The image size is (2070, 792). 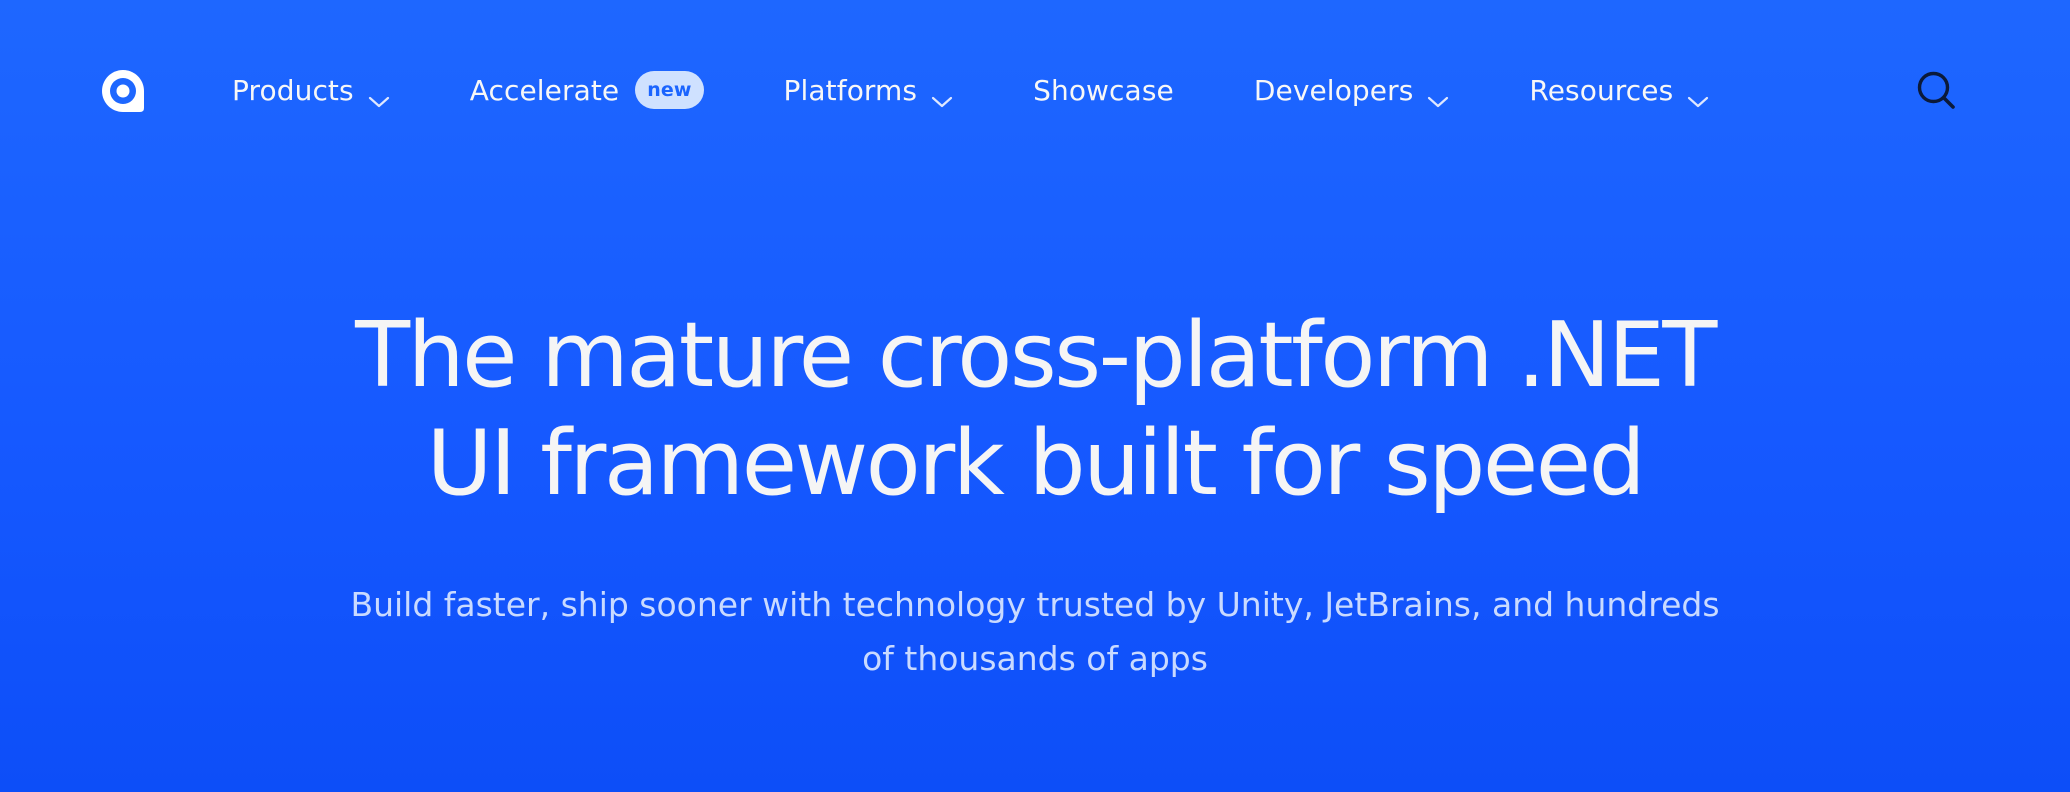 I want to click on nav-item-label: Developers, so click(x=1333, y=90).